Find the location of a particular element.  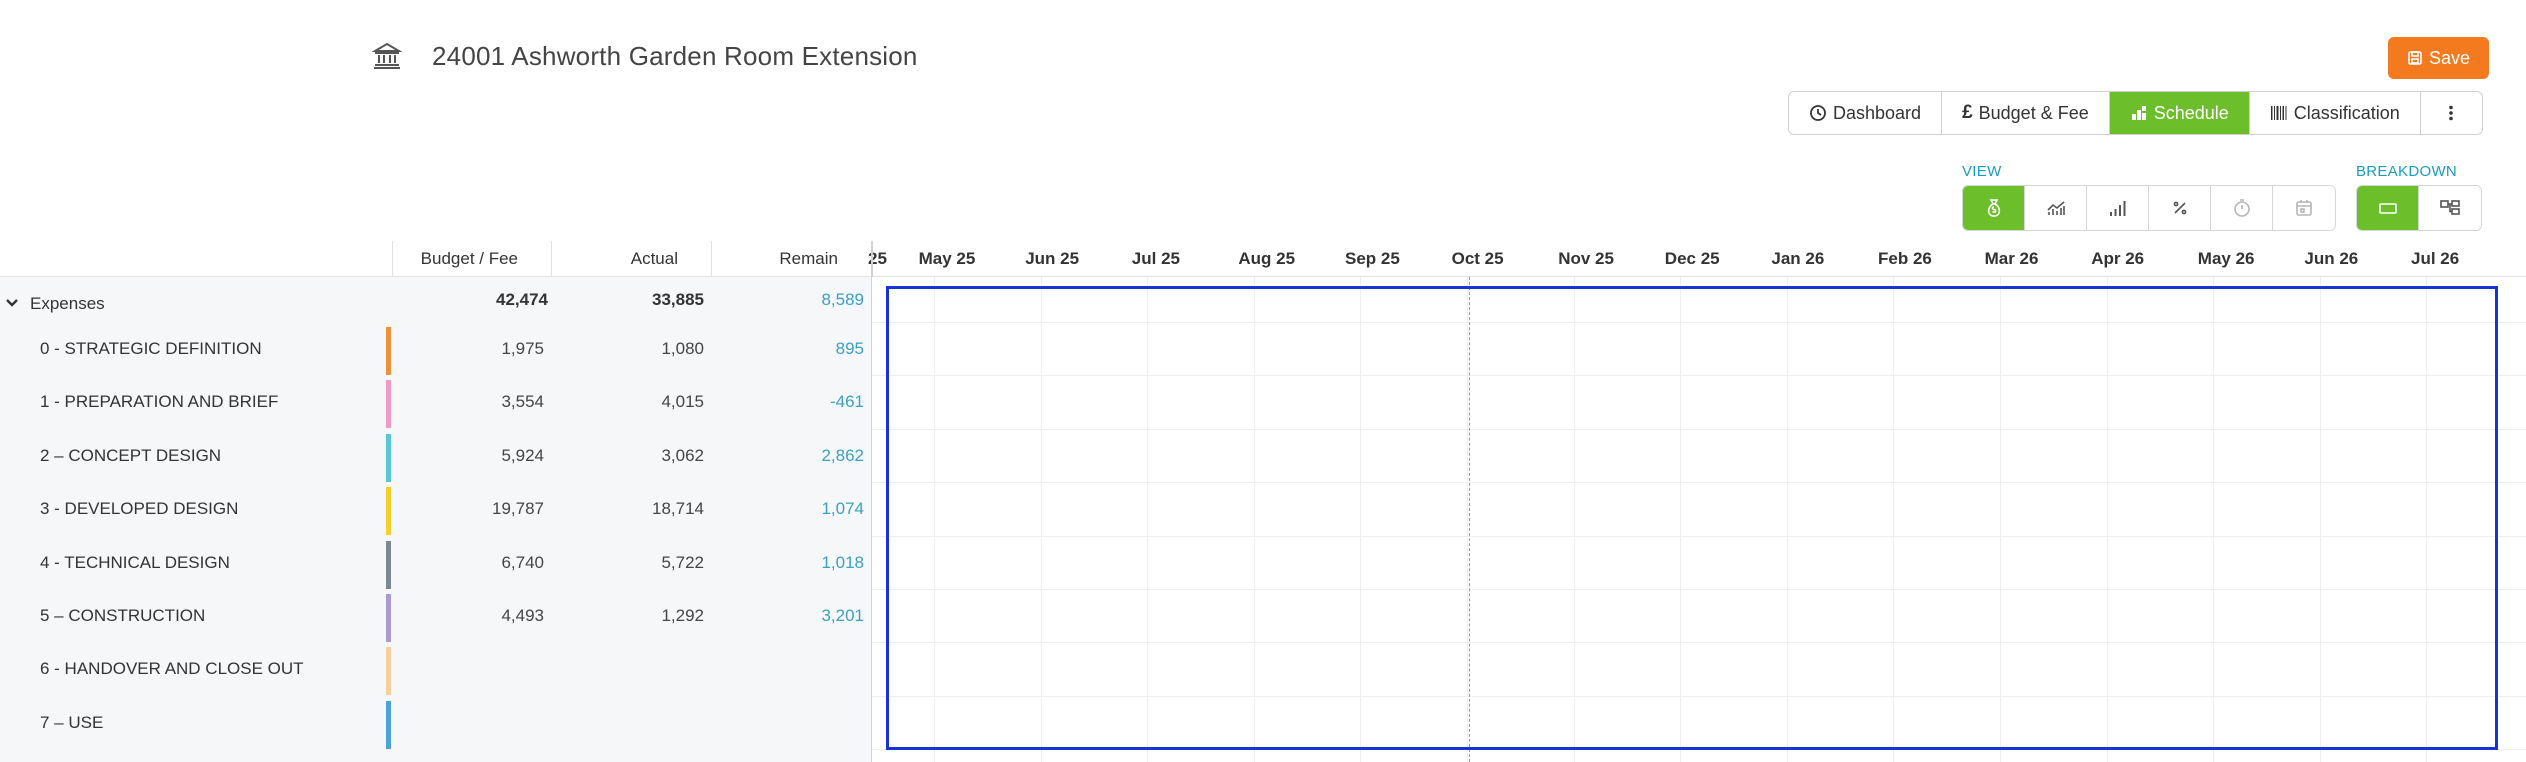

rectangle-icon is located at coordinates (2387, 208).